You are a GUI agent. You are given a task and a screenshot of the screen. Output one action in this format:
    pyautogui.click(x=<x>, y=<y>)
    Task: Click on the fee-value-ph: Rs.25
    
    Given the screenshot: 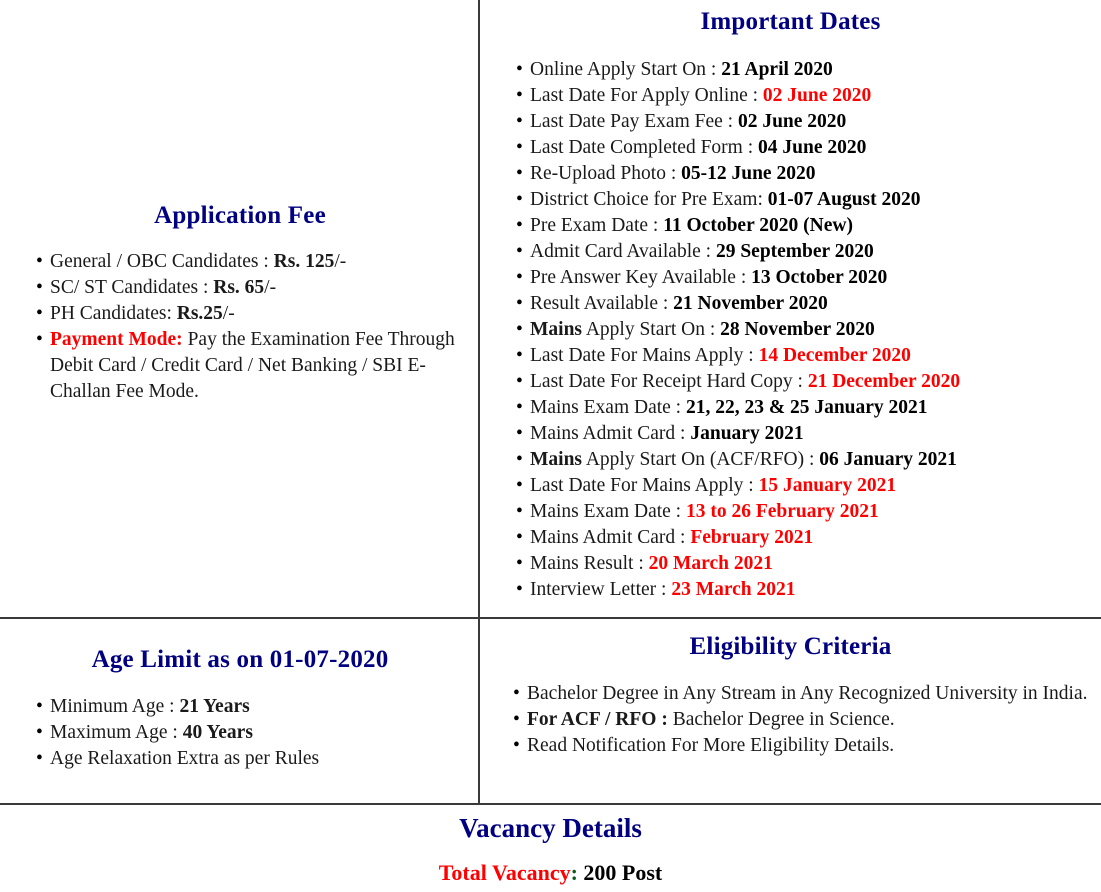 What is the action you would take?
    pyautogui.click(x=199, y=313)
    